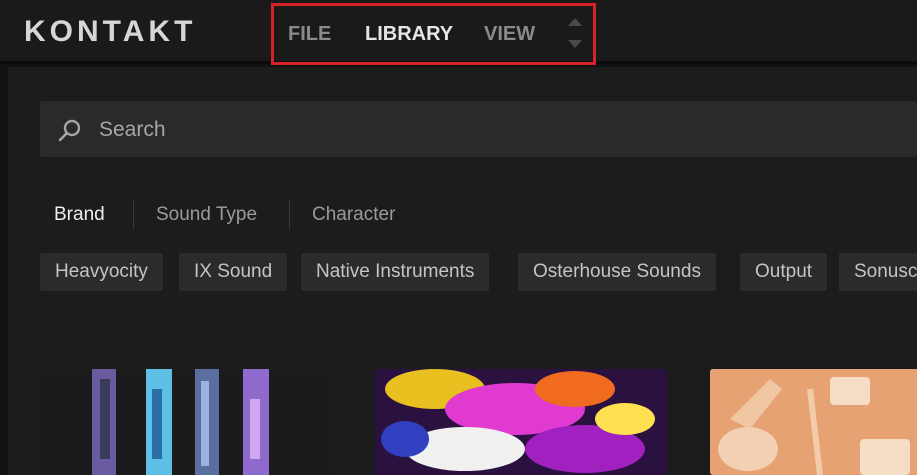 The width and height of the screenshot is (917, 475). I want to click on library-card-abstract-stripes, so click(186, 422).